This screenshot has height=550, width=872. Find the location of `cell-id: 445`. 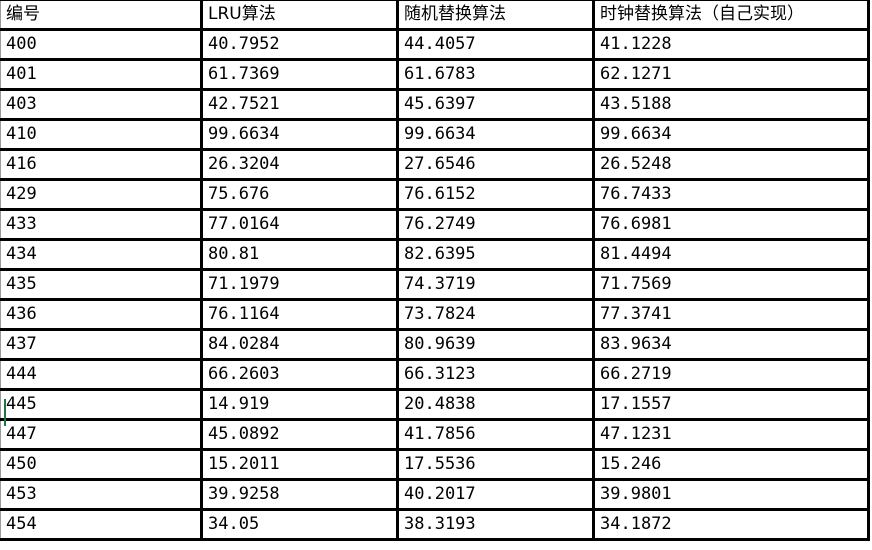

cell-id: 445 is located at coordinates (101, 404).